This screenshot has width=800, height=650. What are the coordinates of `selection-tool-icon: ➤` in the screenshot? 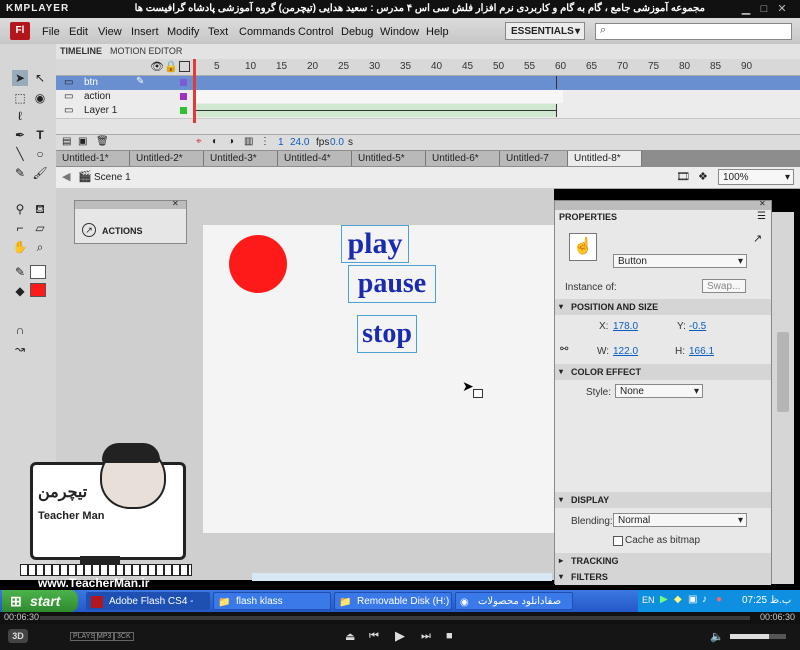 It's located at (20, 78).